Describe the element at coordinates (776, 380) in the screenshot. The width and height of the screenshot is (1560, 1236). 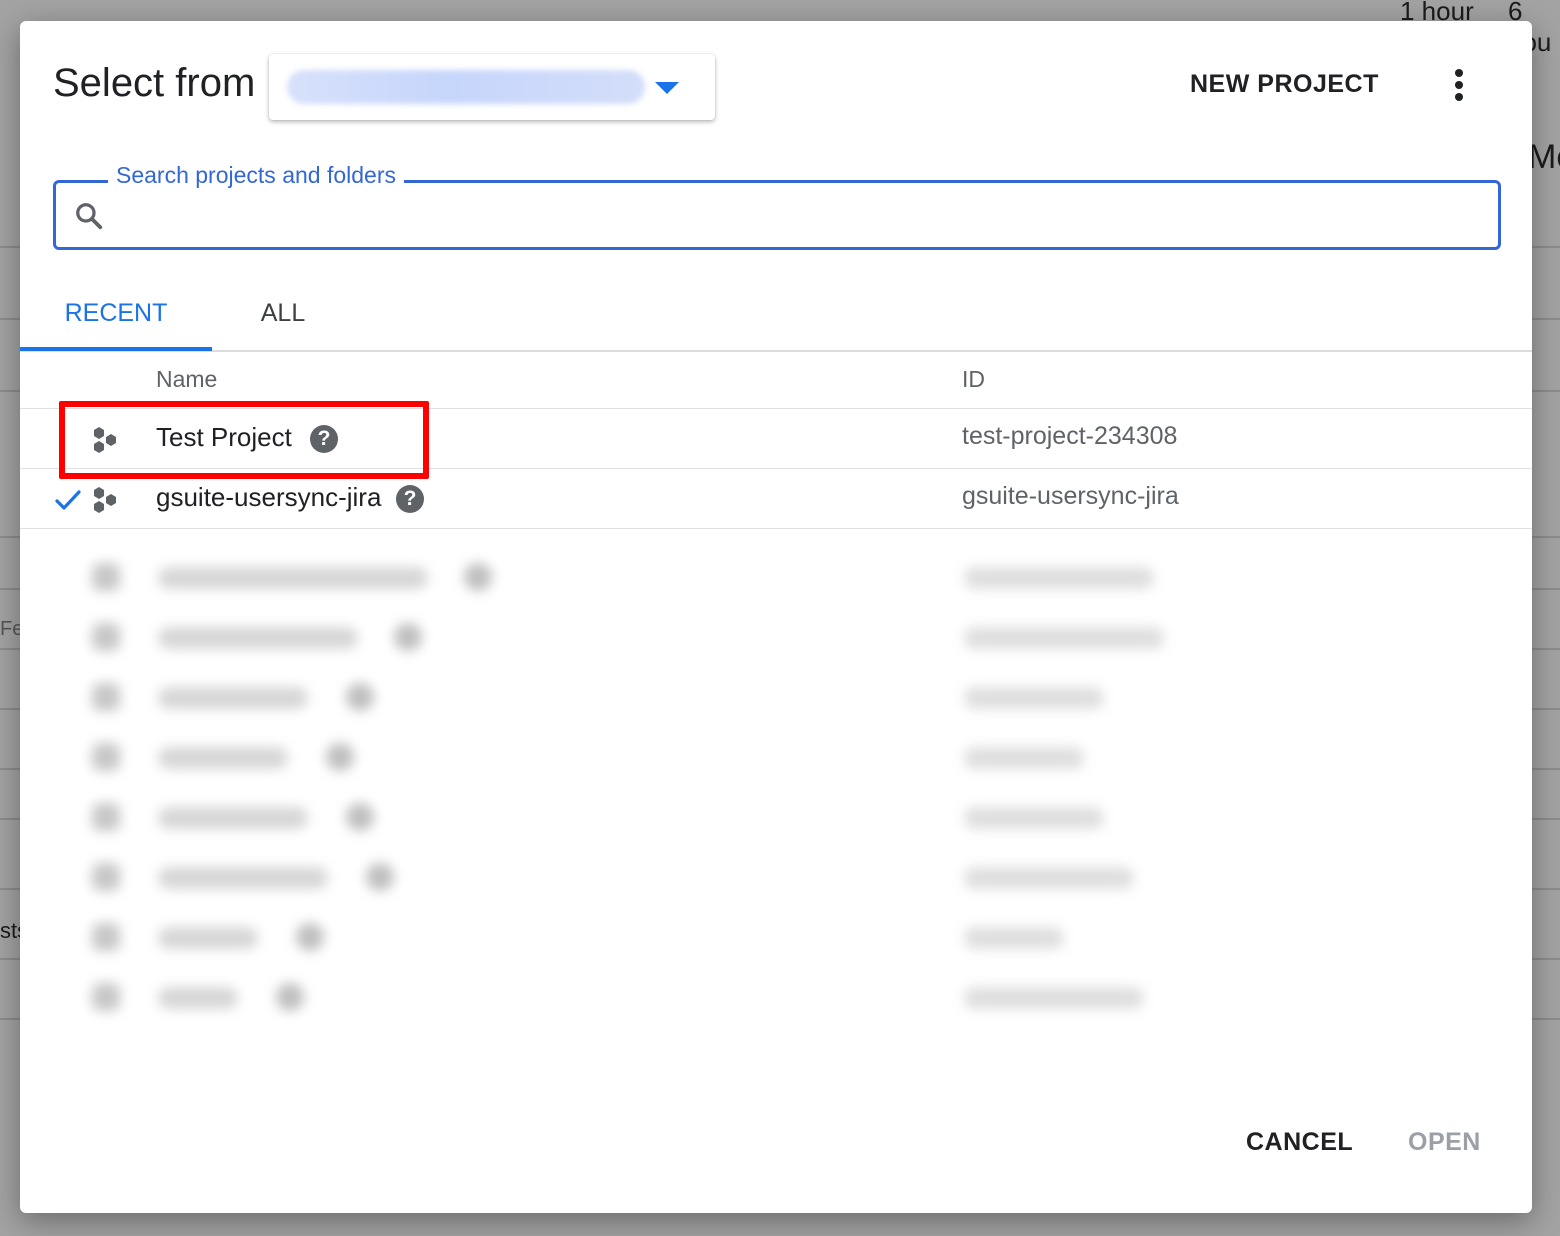
I see `table-header: Name ID` at that location.